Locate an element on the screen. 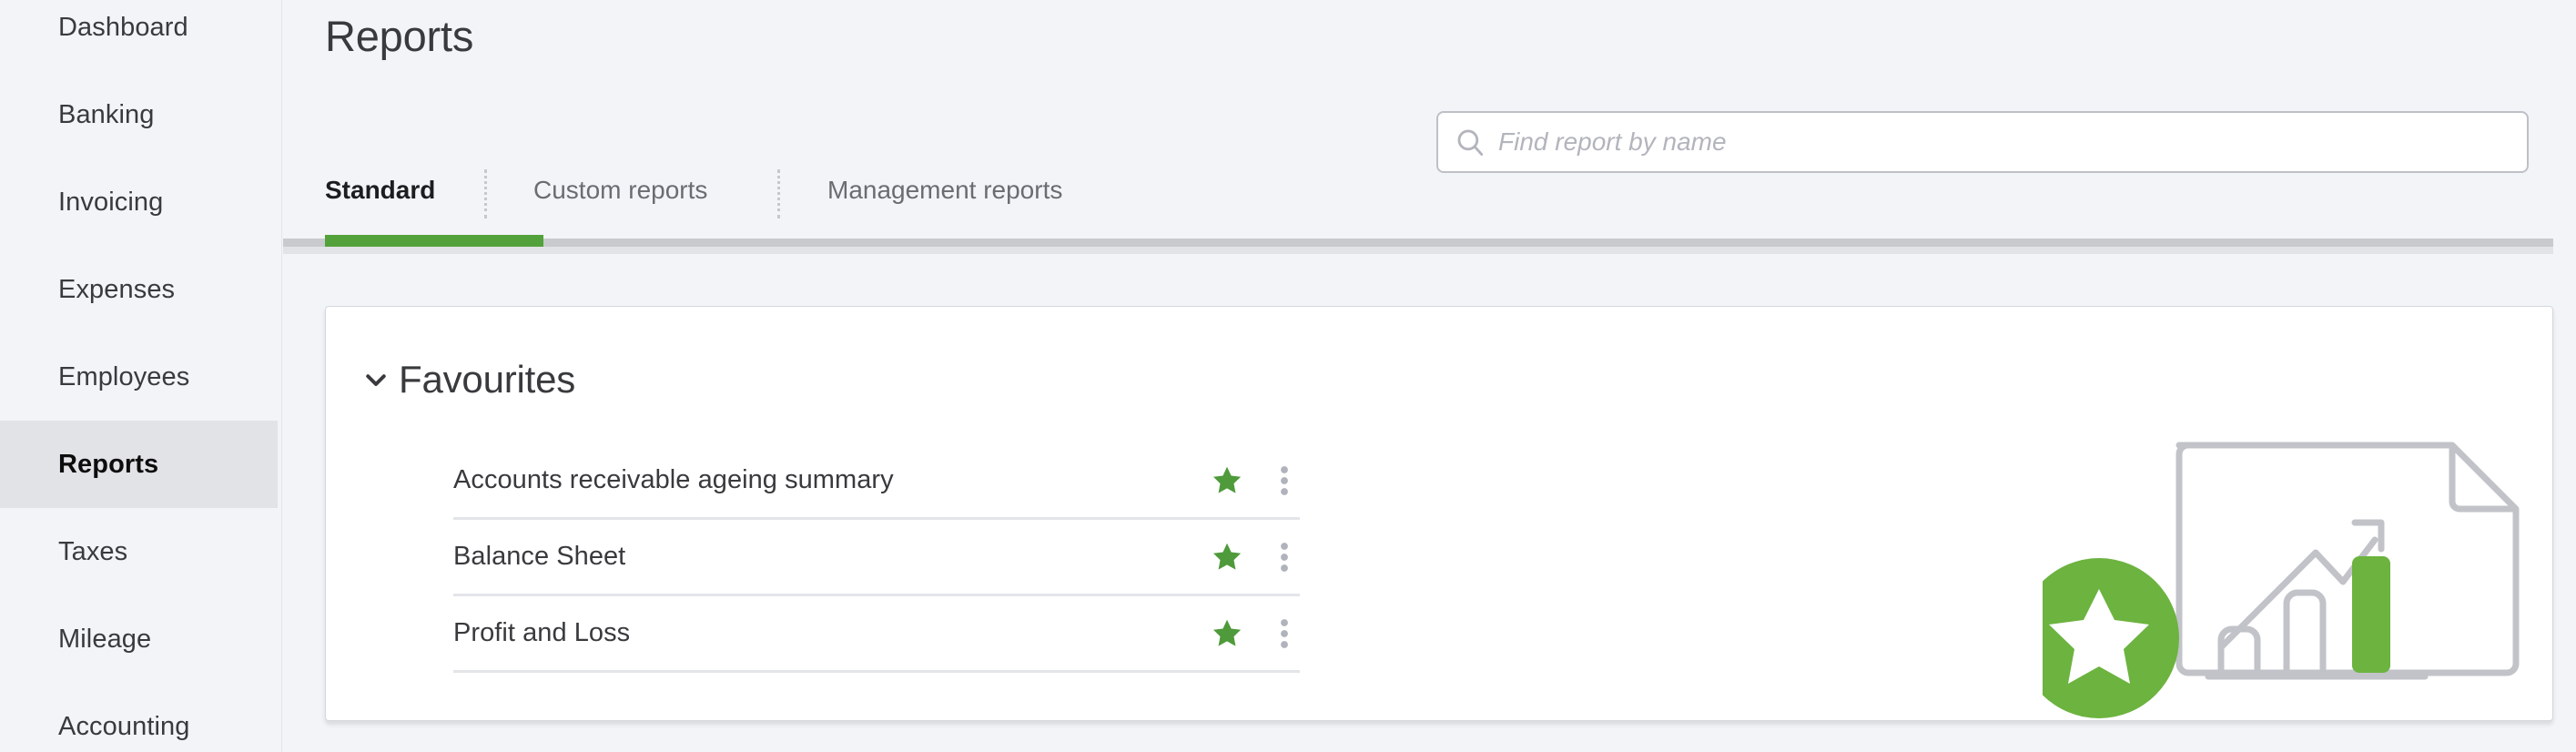 Image resolution: width=2576 pixels, height=752 pixels. page-title: Reports is located at coordinates (399, 36).